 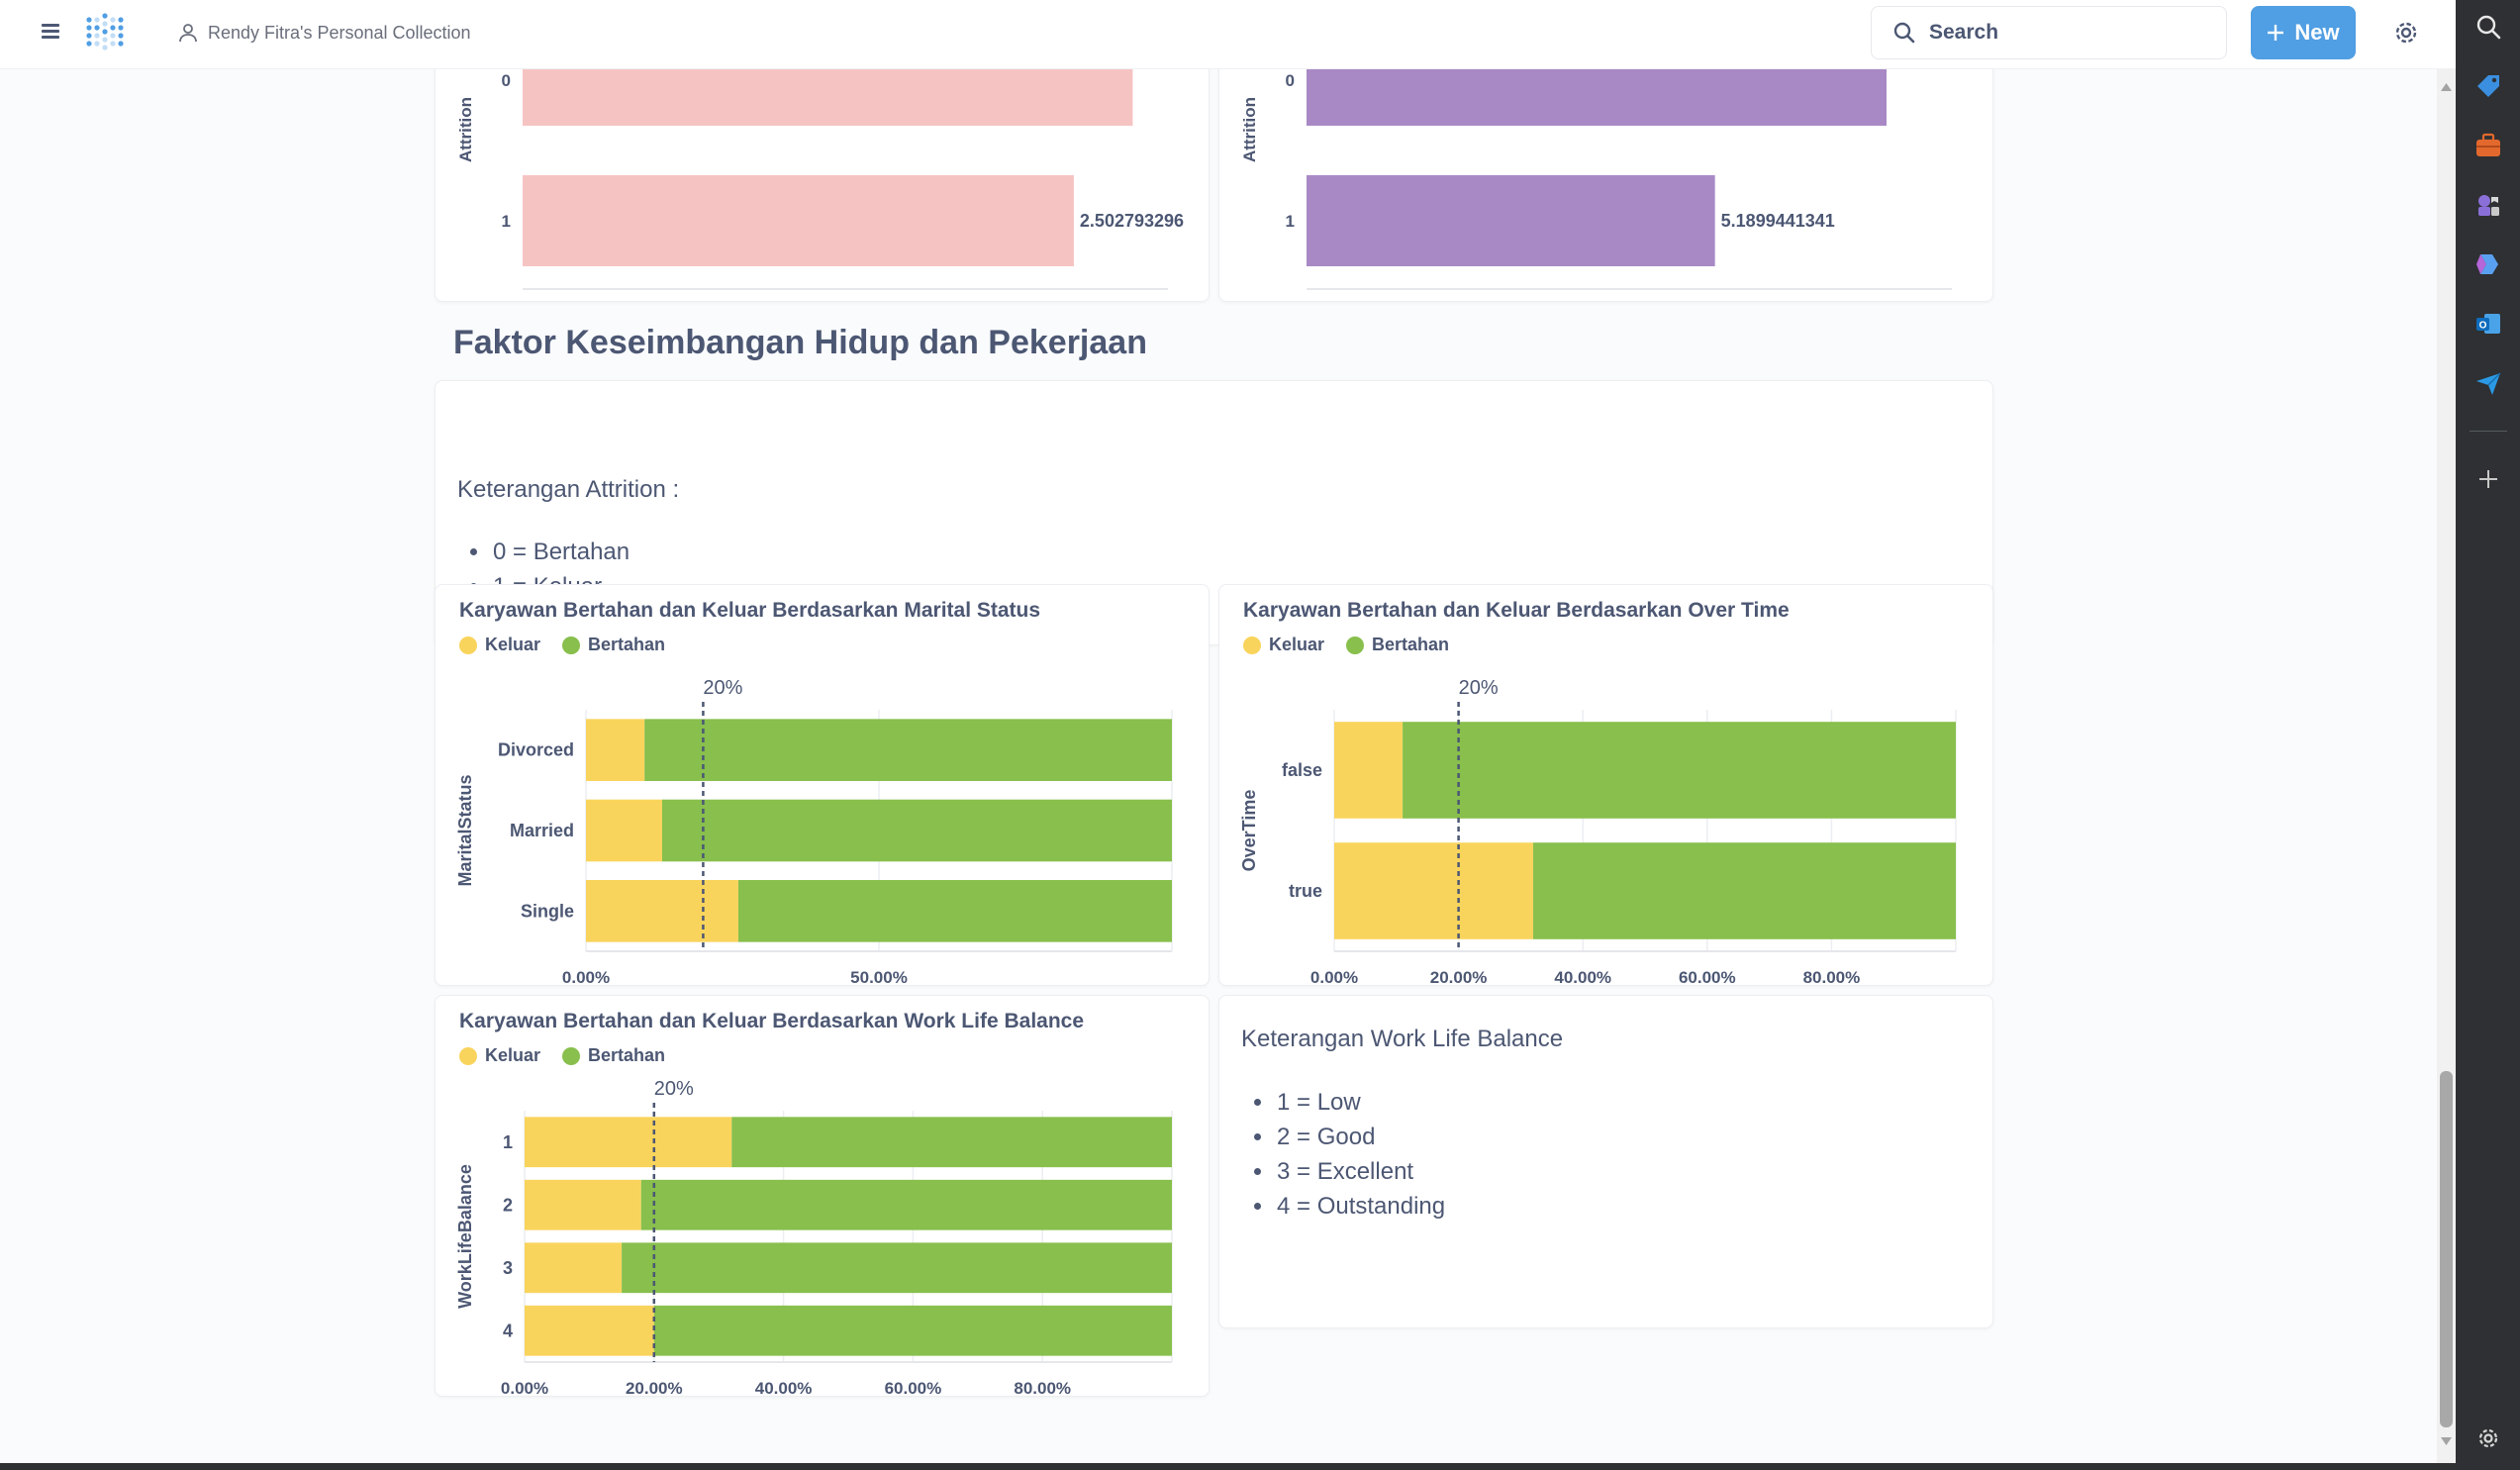 What do you see at coordinates (103, 31) in the screenshot?
I see `metabase-logo` at bounding box center [103, 31].